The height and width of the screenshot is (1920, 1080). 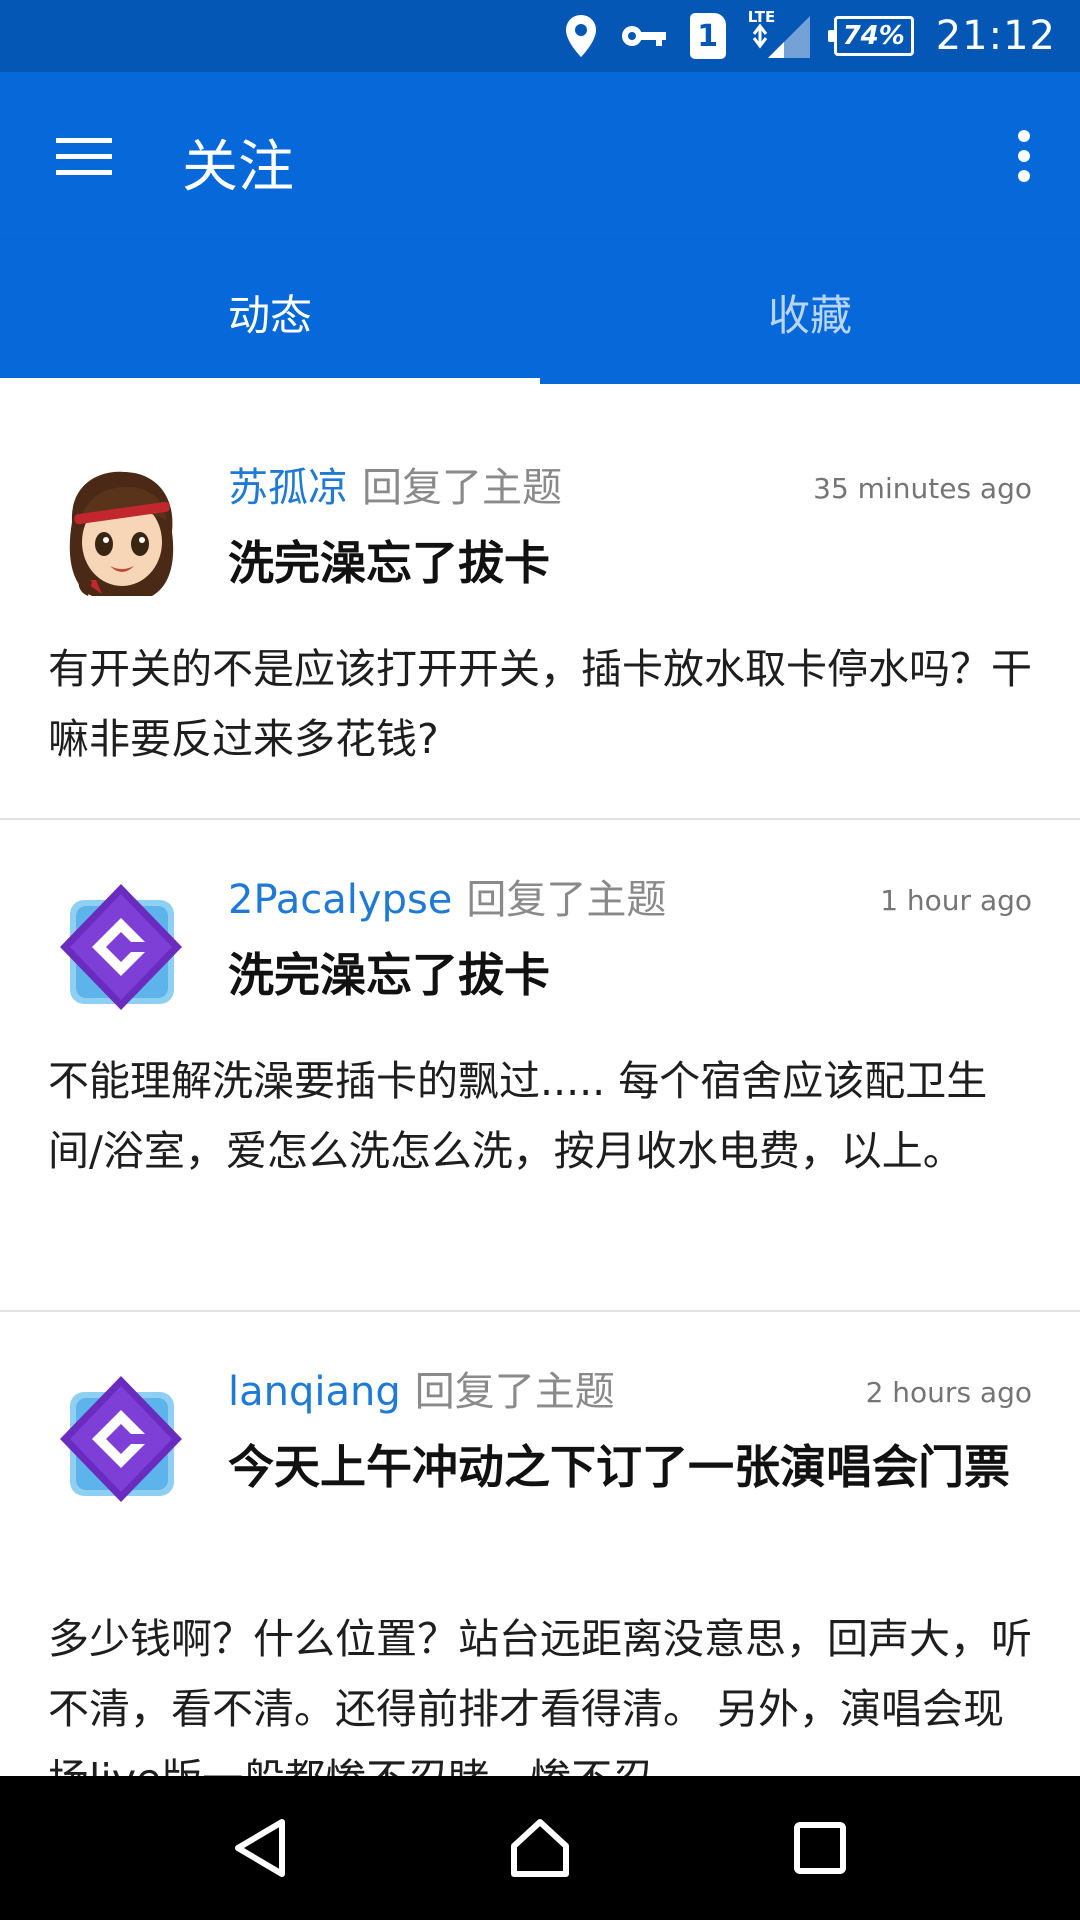 I want to click on back-icon, so click(x=260, y=1848).